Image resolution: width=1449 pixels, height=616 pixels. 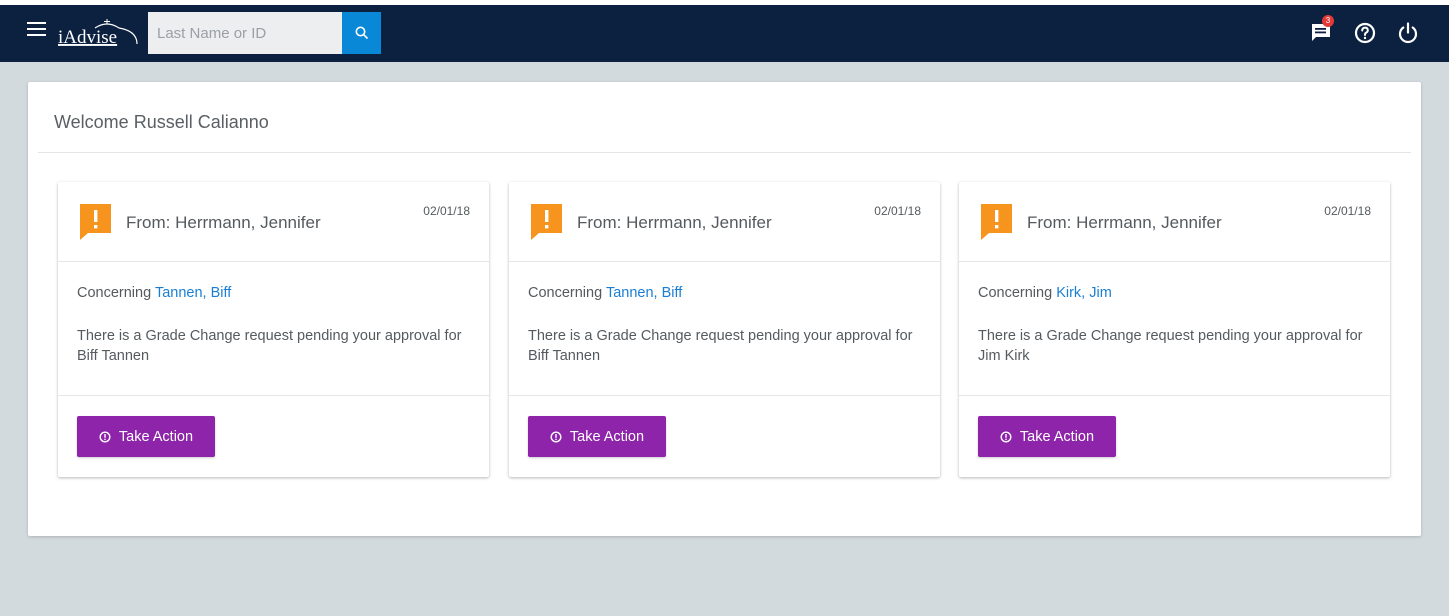 What do you see at coordinates (245, 33) in the screenshot?
I see `search-input` at bounding box center [245, 33].